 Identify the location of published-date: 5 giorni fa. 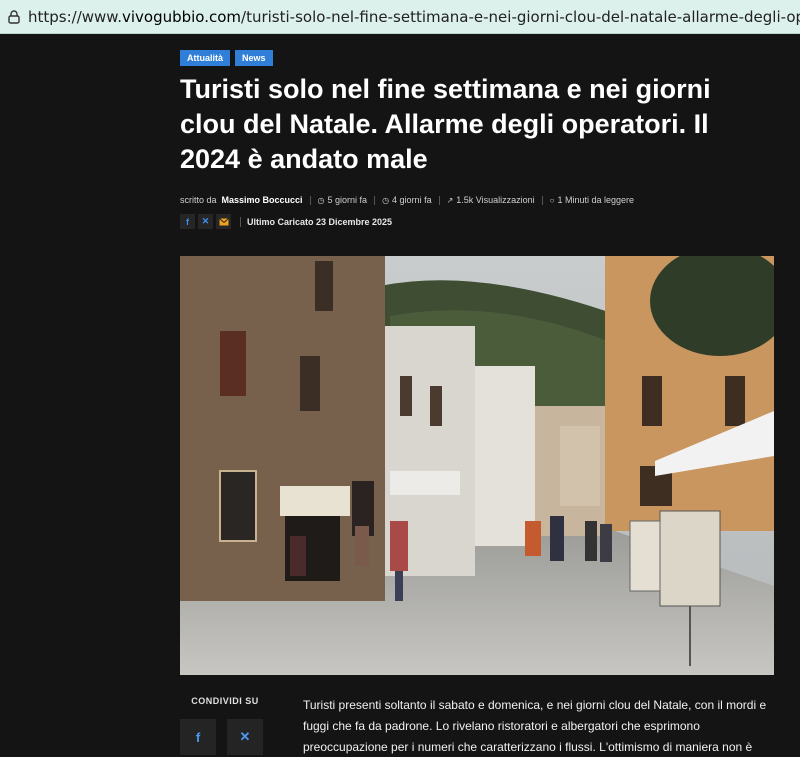
(347, 200).